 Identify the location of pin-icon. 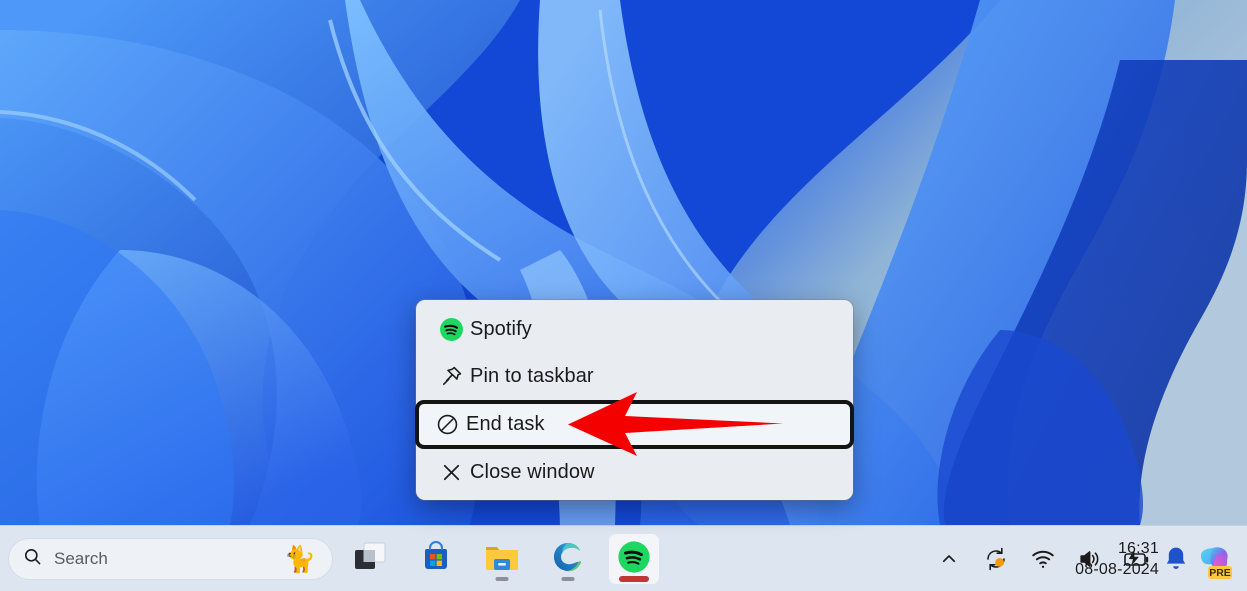
(451, 377).